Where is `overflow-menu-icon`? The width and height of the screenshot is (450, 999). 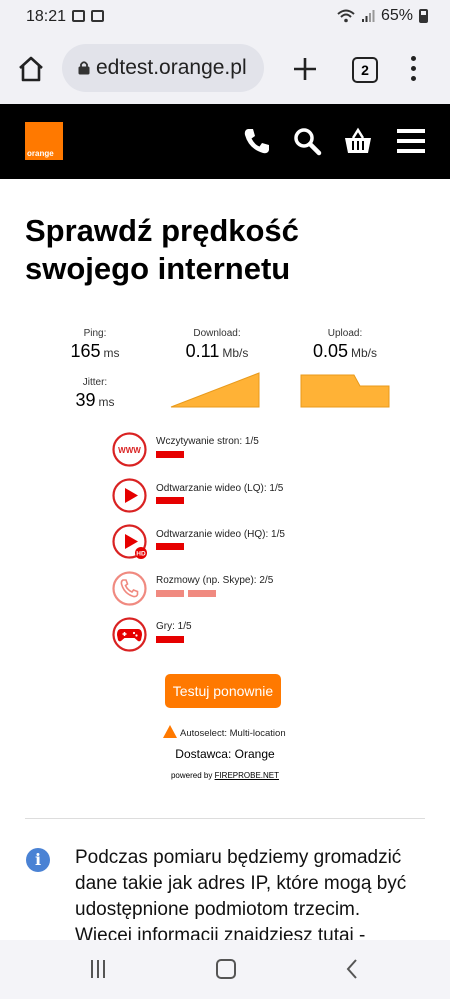 overflow-menu-icon is located at coordinates (413, 70).